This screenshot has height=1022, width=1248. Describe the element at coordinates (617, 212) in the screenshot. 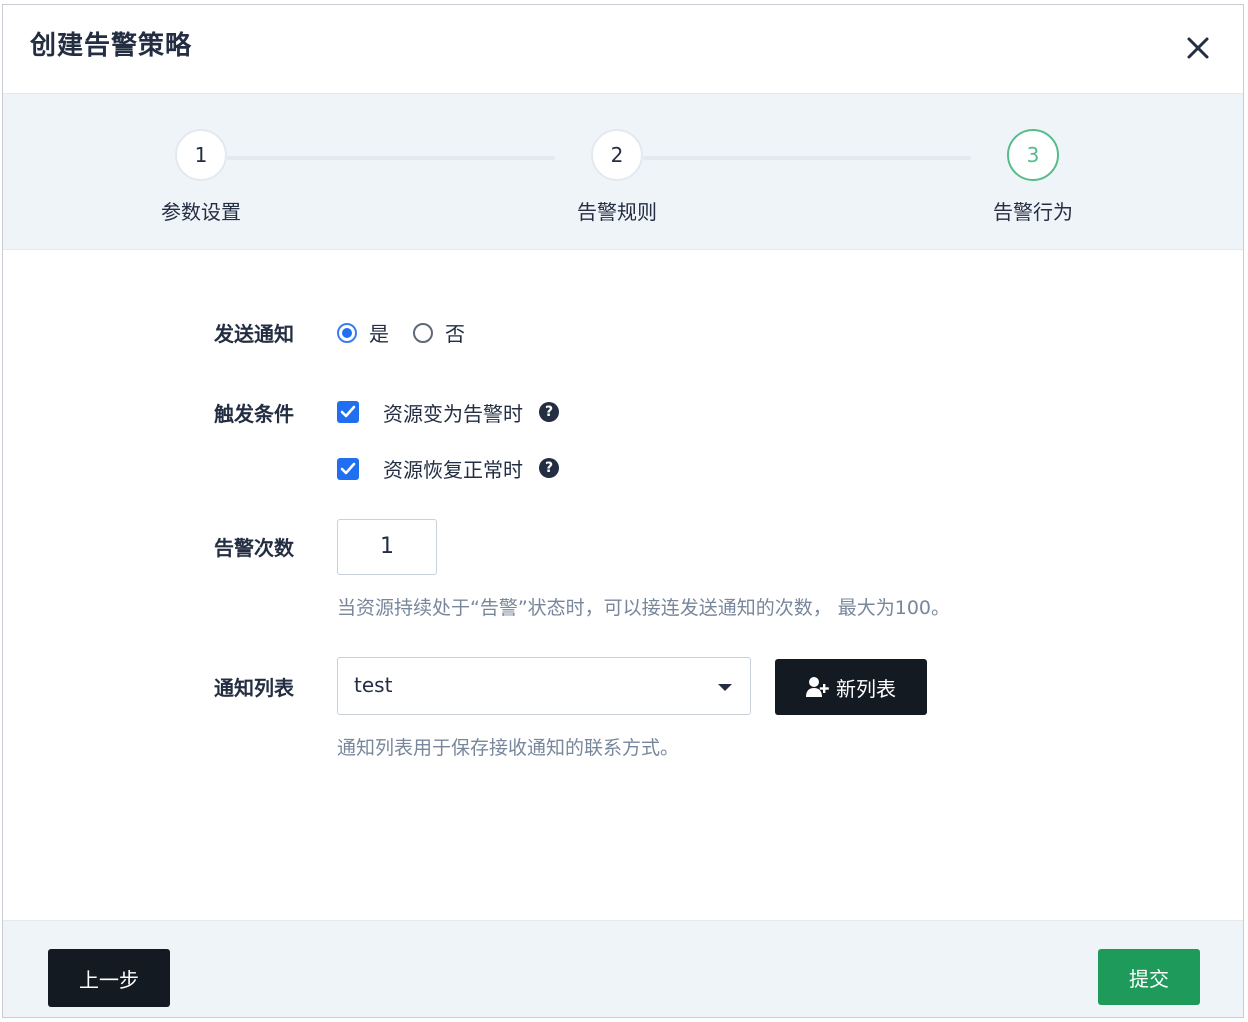

I see `step-2-label: 告警规则` at that location.